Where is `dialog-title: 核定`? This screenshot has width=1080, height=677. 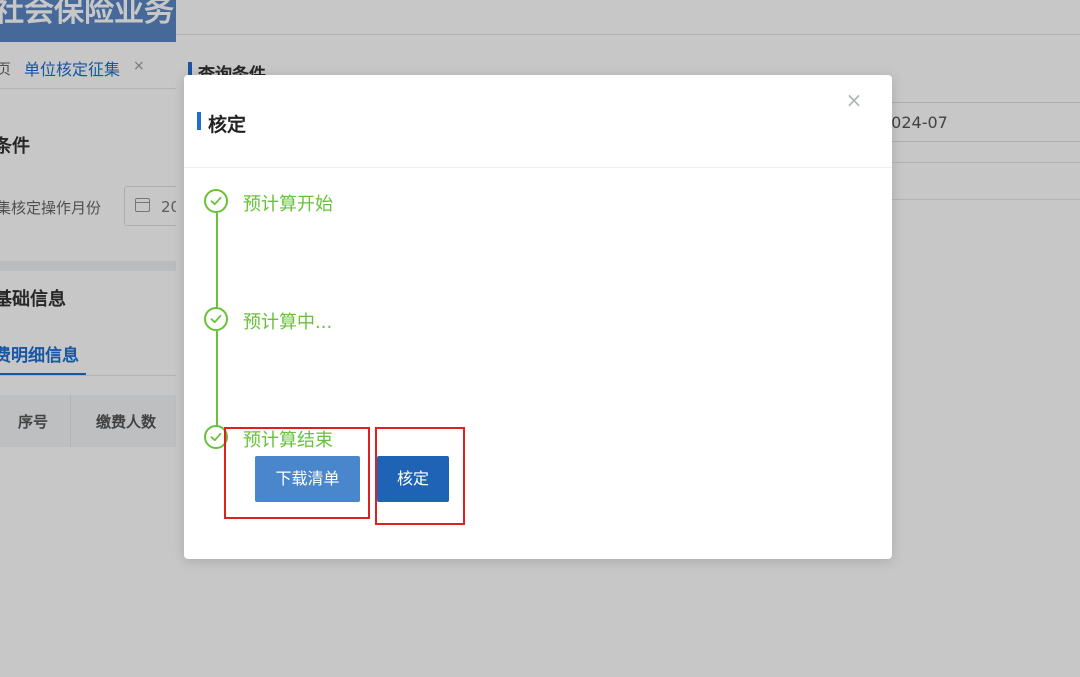
dialog-title: 核定 is located at coordinates (227, 125).